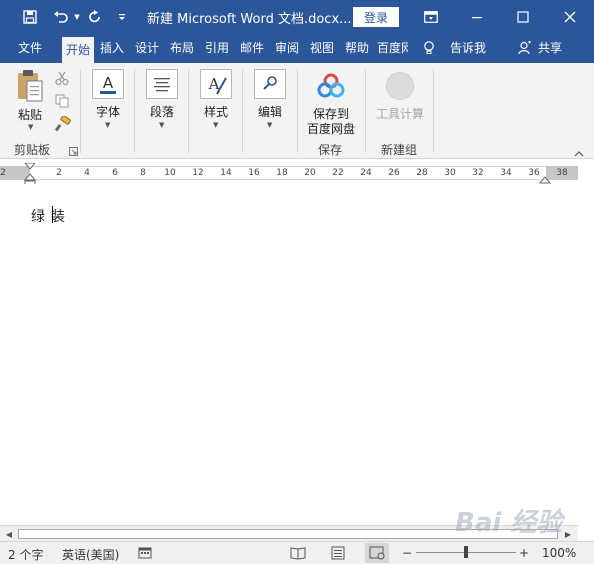  What do you see at coordinates (30, 17) in the screenshot?
I see `save-icon` at bounding box center [30, 17].